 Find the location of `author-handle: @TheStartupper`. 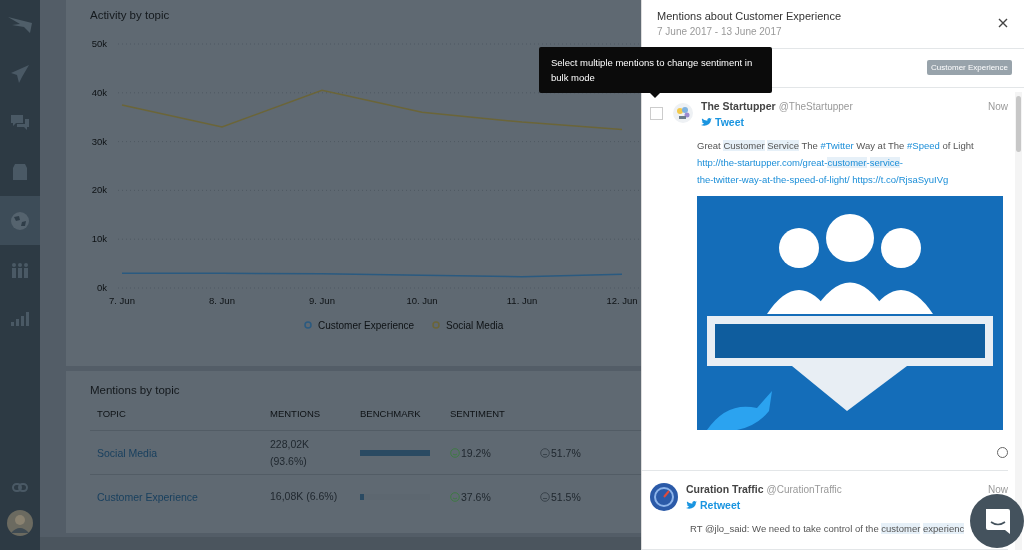

author-handle: @TheStartupper is located at coordinates (815, 106).